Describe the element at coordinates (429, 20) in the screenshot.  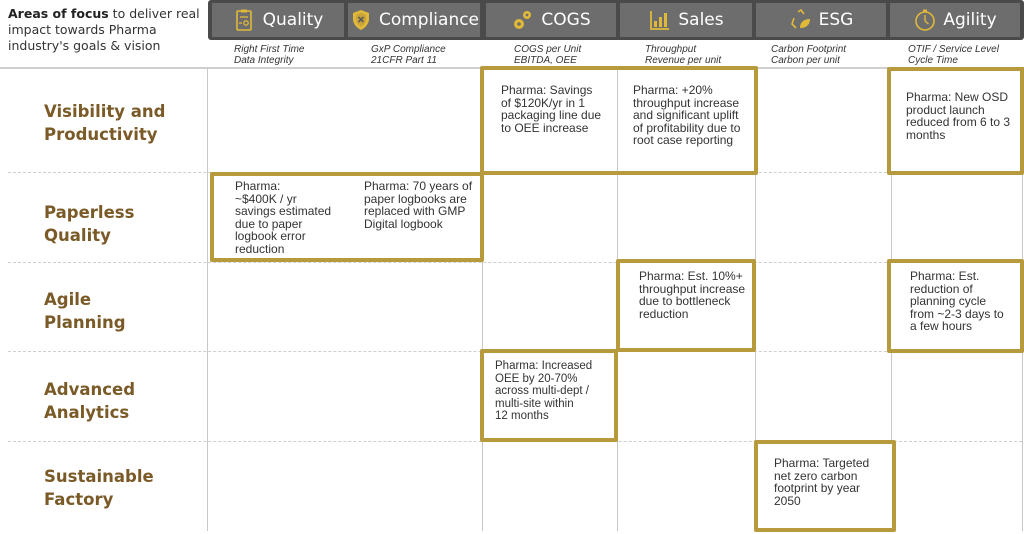
I see `column-header-label: Compliance` at that location.